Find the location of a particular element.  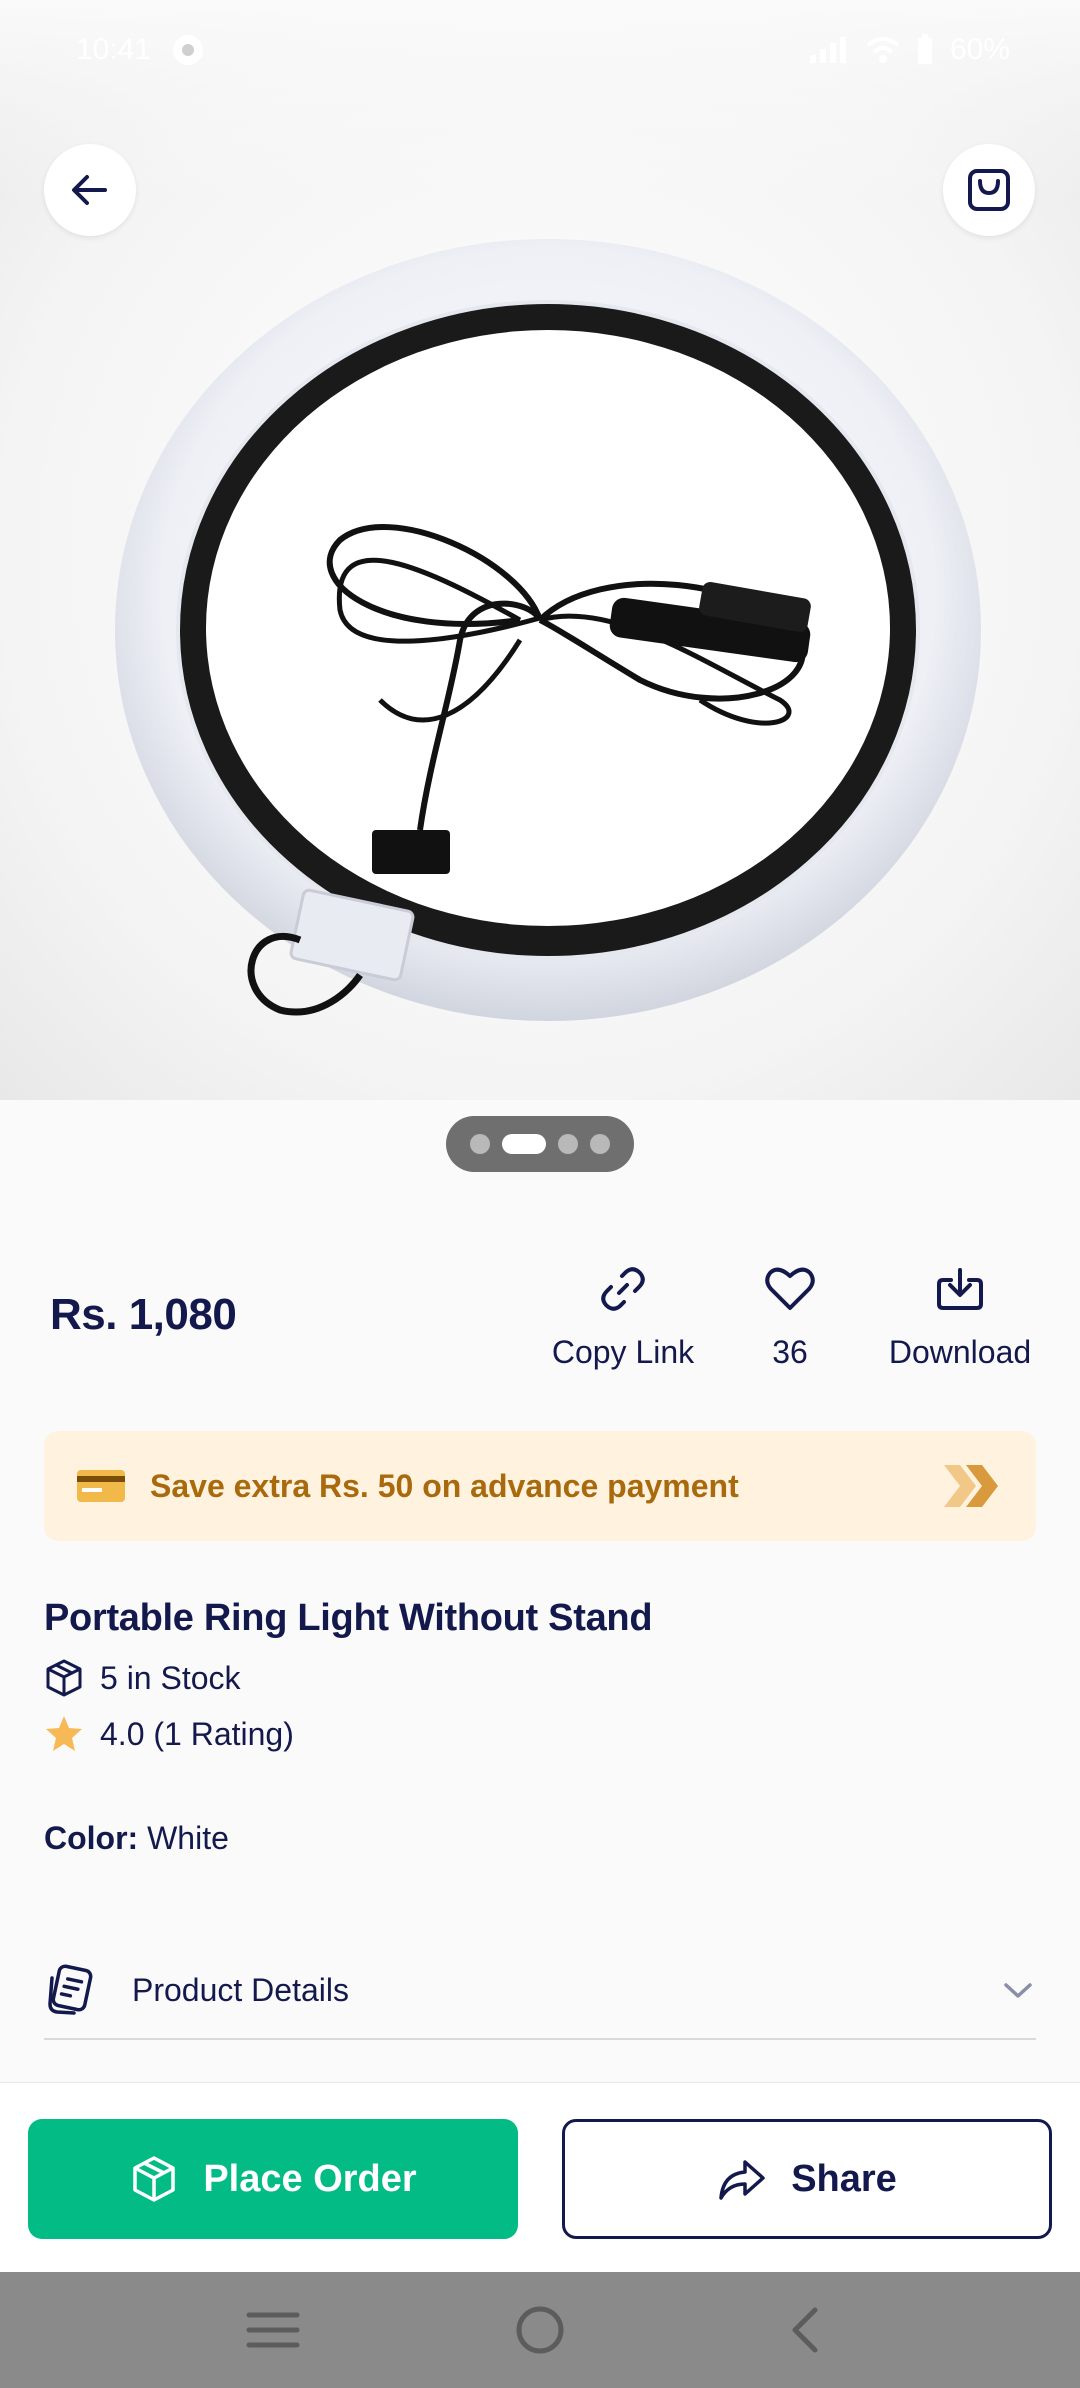

product-title: Portable Ring Light Without Stand is located at coordinates (348, 1618).